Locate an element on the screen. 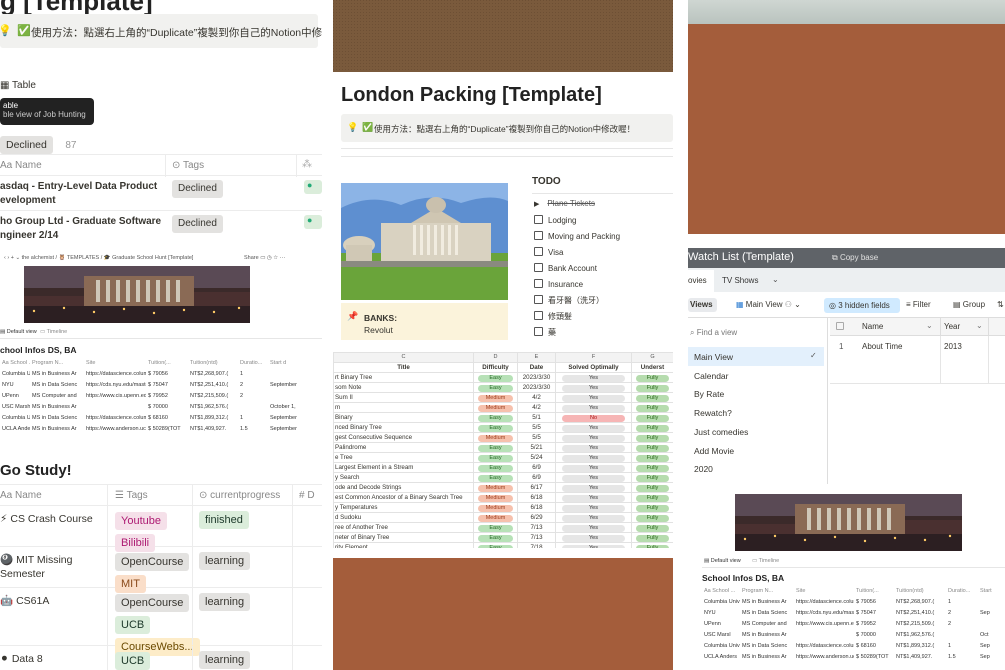  share-button: Share ▭ ◷ ☆ ⋯ is located at coordinates (264, 258).